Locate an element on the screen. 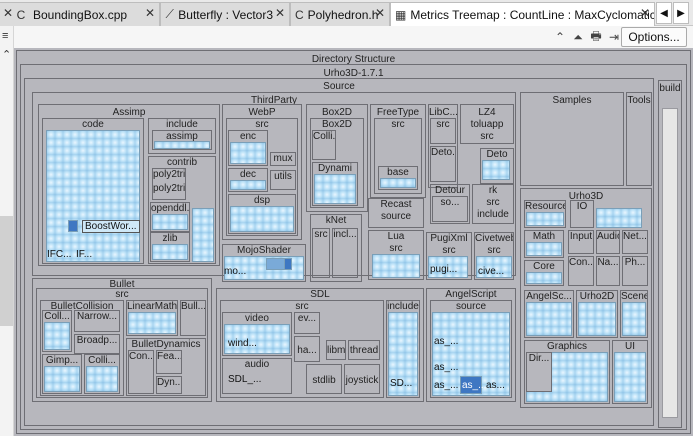  menu-icon: ≡ is located at coordinates (5, 36).